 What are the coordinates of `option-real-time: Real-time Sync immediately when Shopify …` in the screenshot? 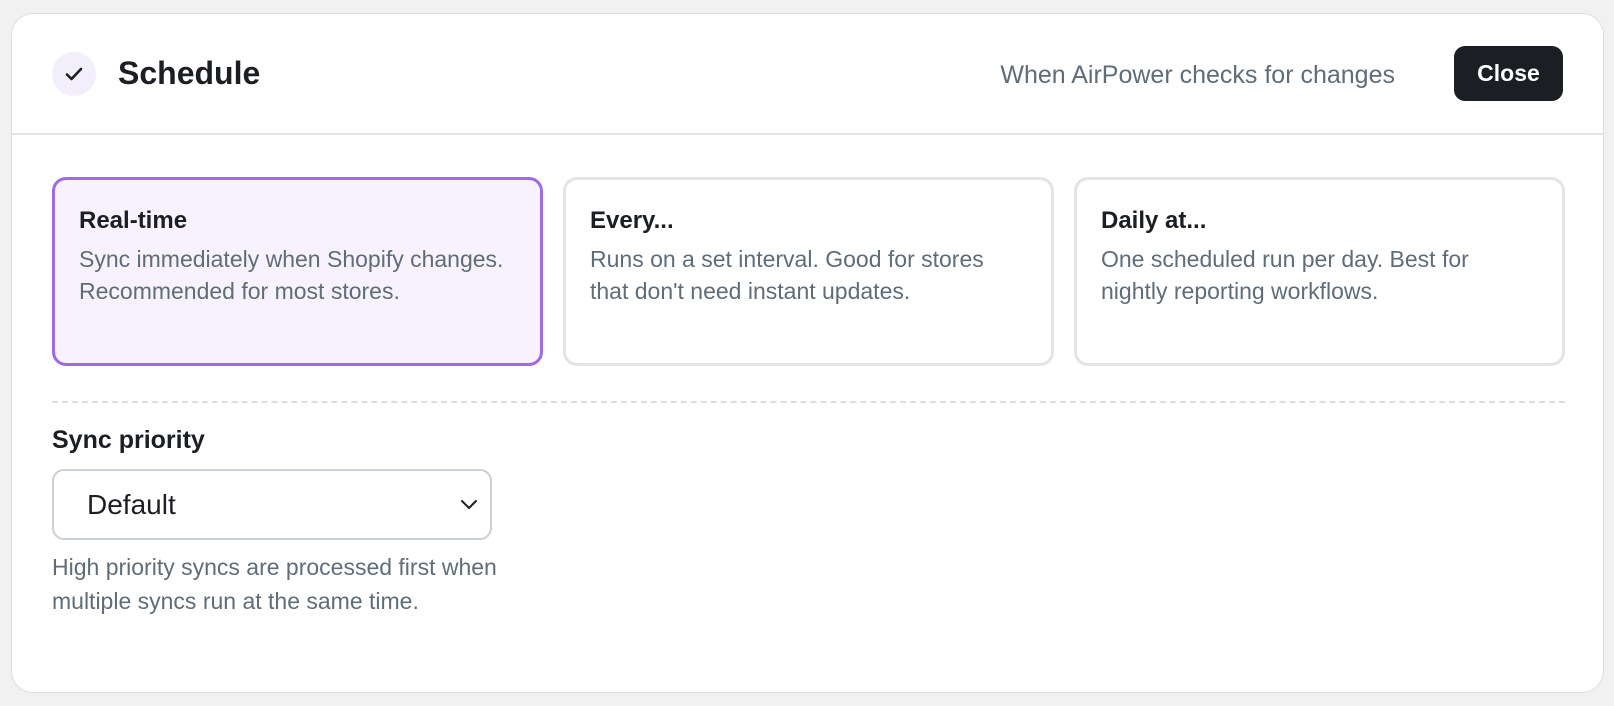 It's located at (297, 271).